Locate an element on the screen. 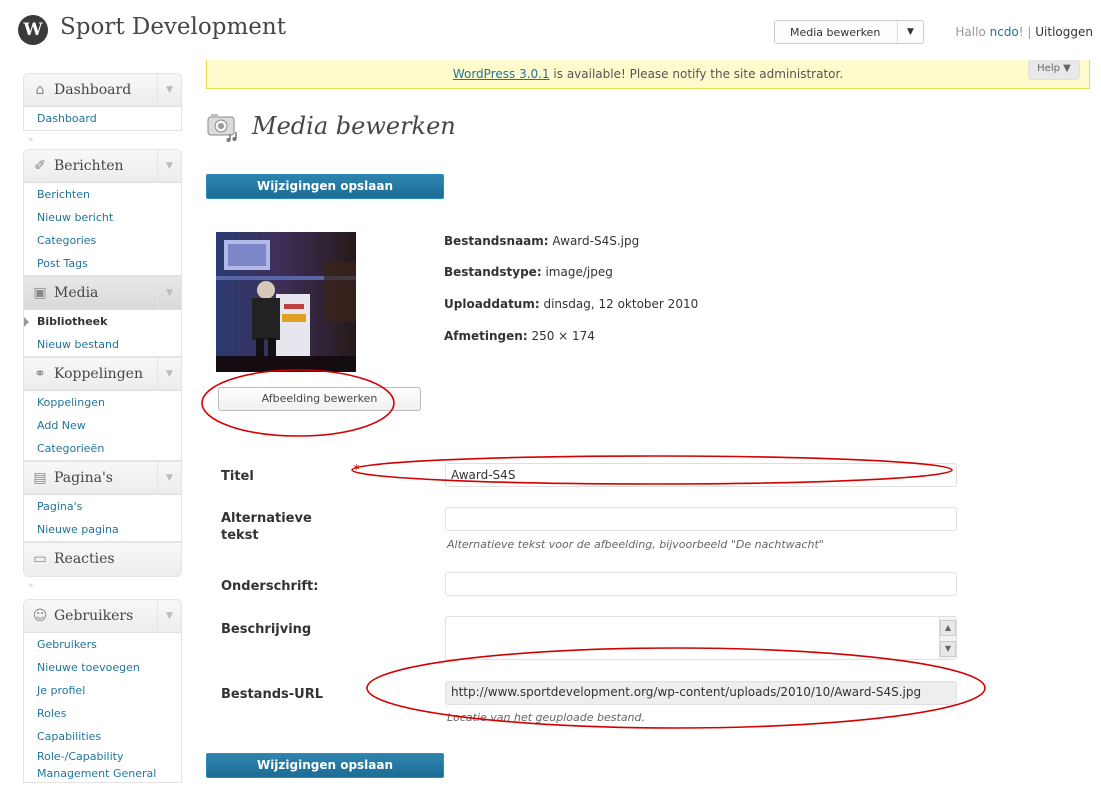  meta-value: image/jpeg is located at coordinates (579, 272).